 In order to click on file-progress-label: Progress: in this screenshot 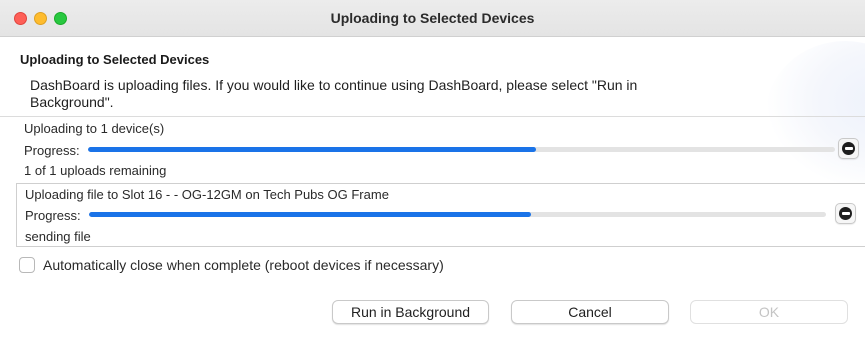, I will do `click(53, 215)`.